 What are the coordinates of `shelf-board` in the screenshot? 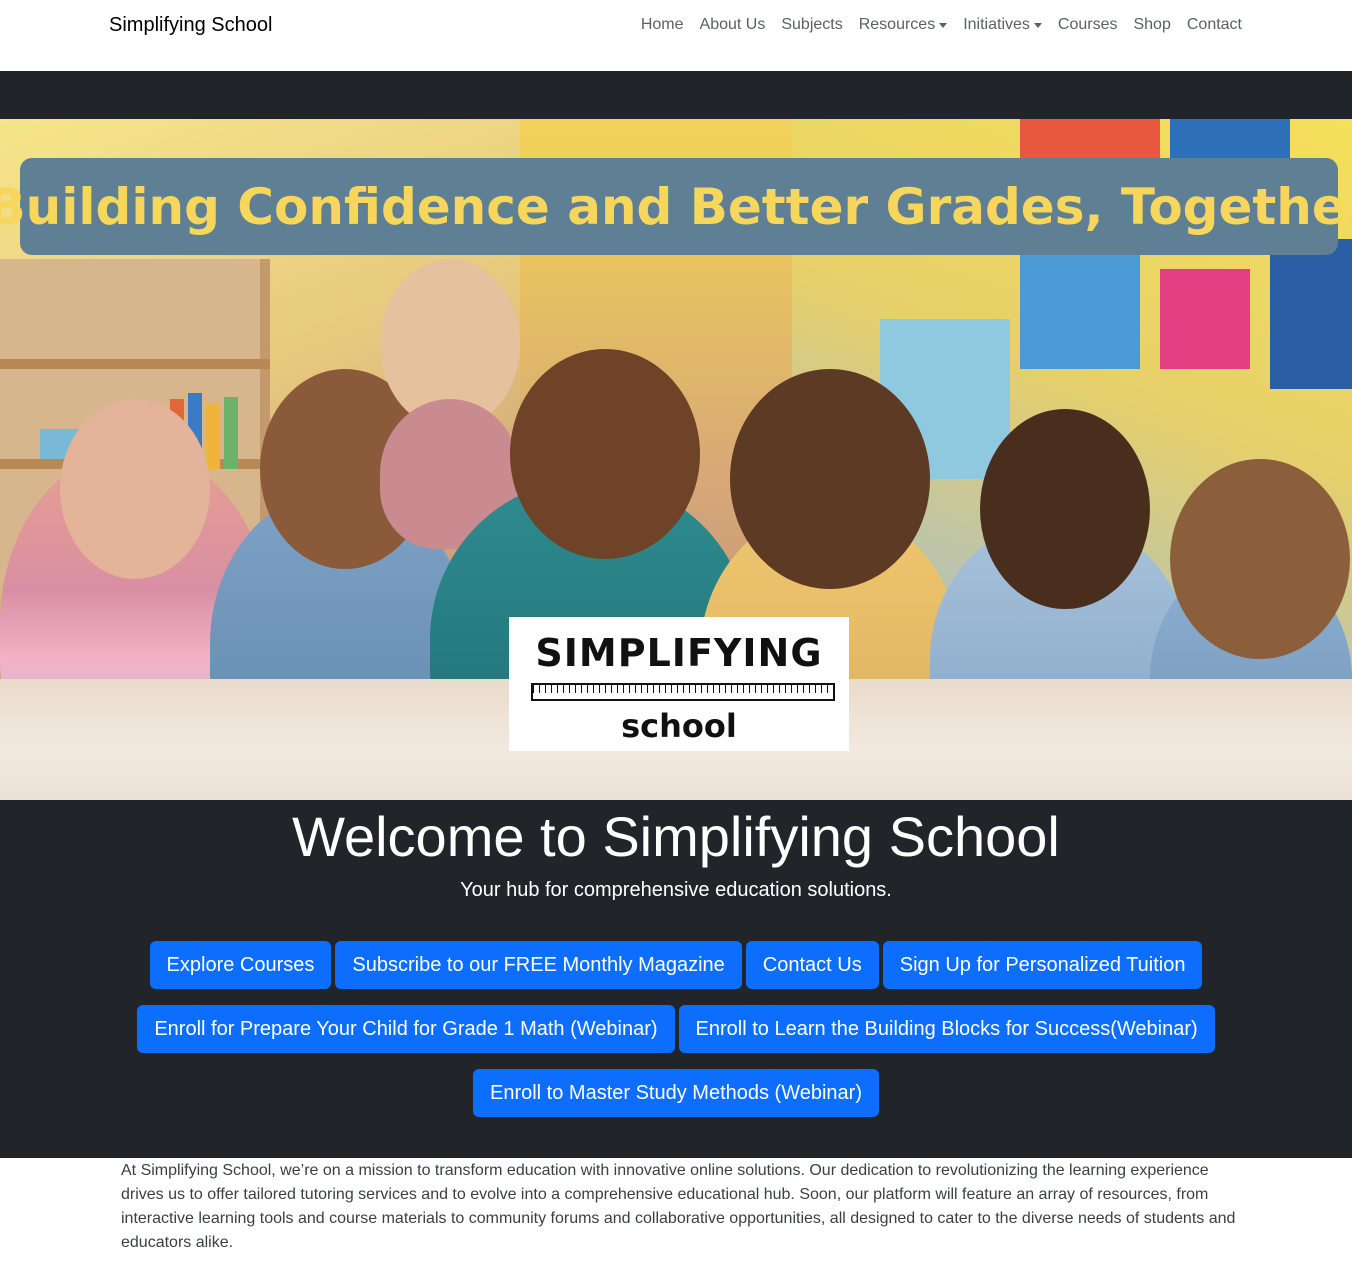 It's located at (135, 364).